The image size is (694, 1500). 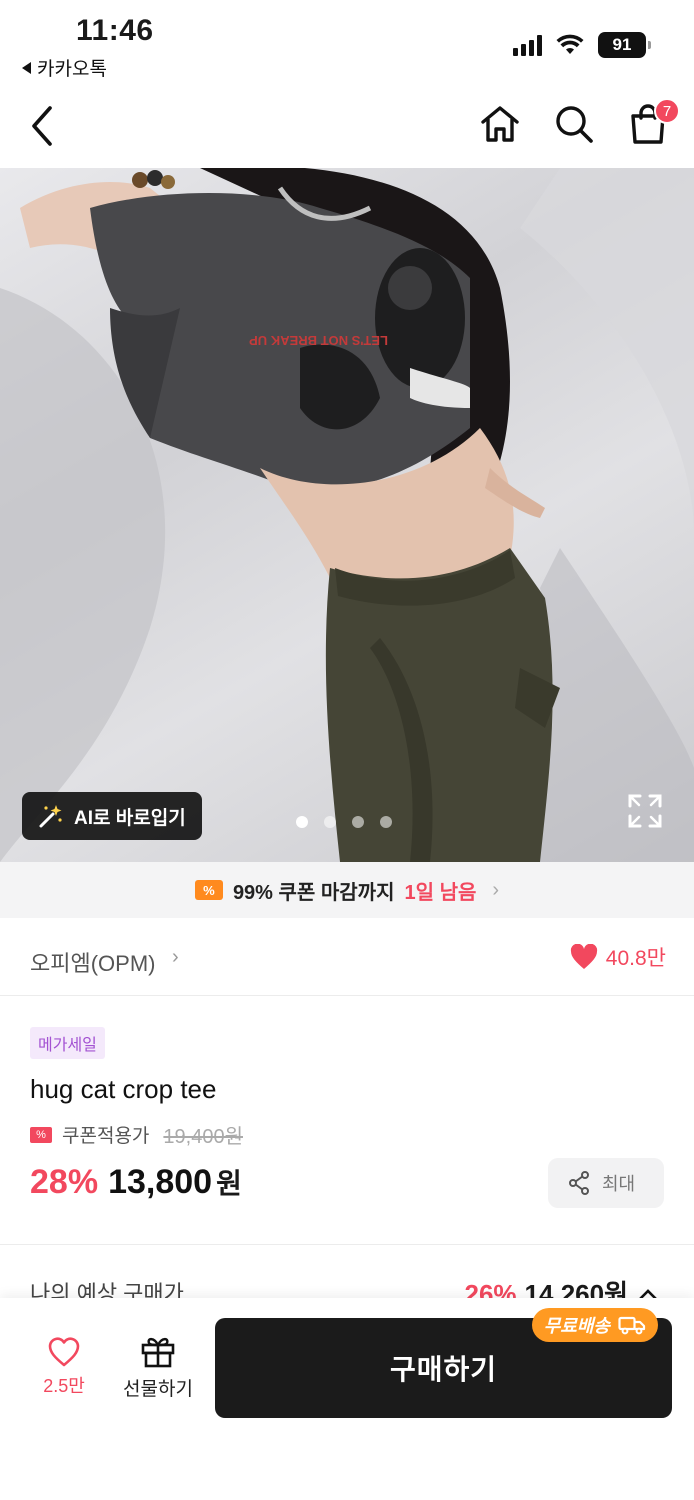 I want to click on coupon-remaining-text: 1일 남음, so click(x=440, y=892).